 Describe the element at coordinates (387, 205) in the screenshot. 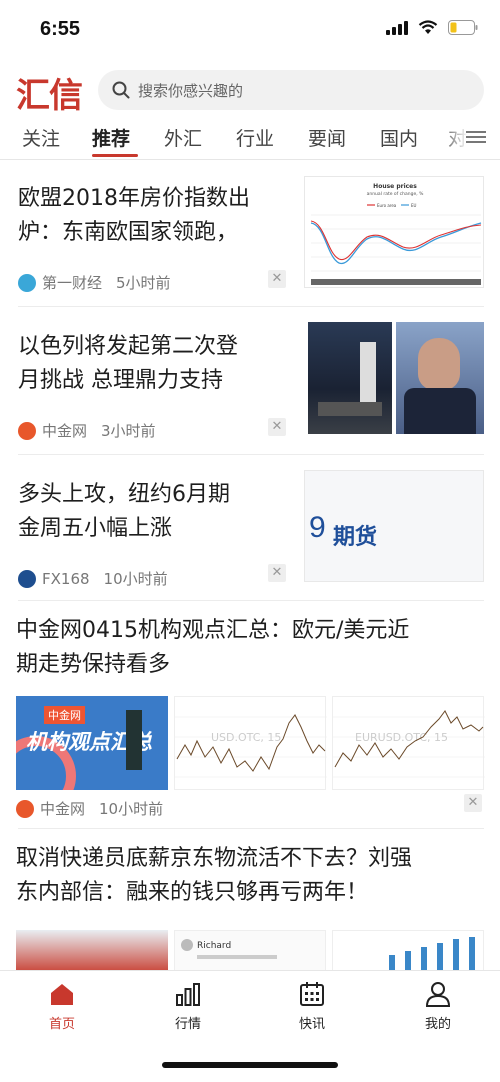

I see `legend-euro: Euro area` at that location.